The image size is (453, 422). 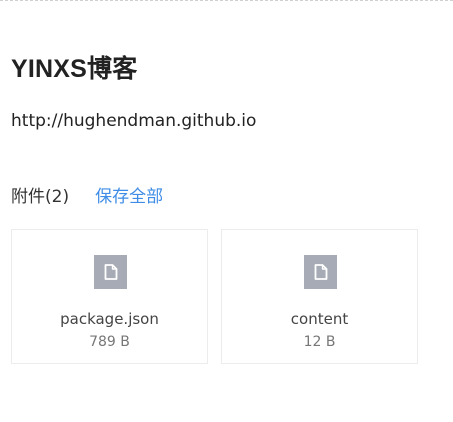 I want to click on attachment-name: package.json, so click(x=109, y=319).